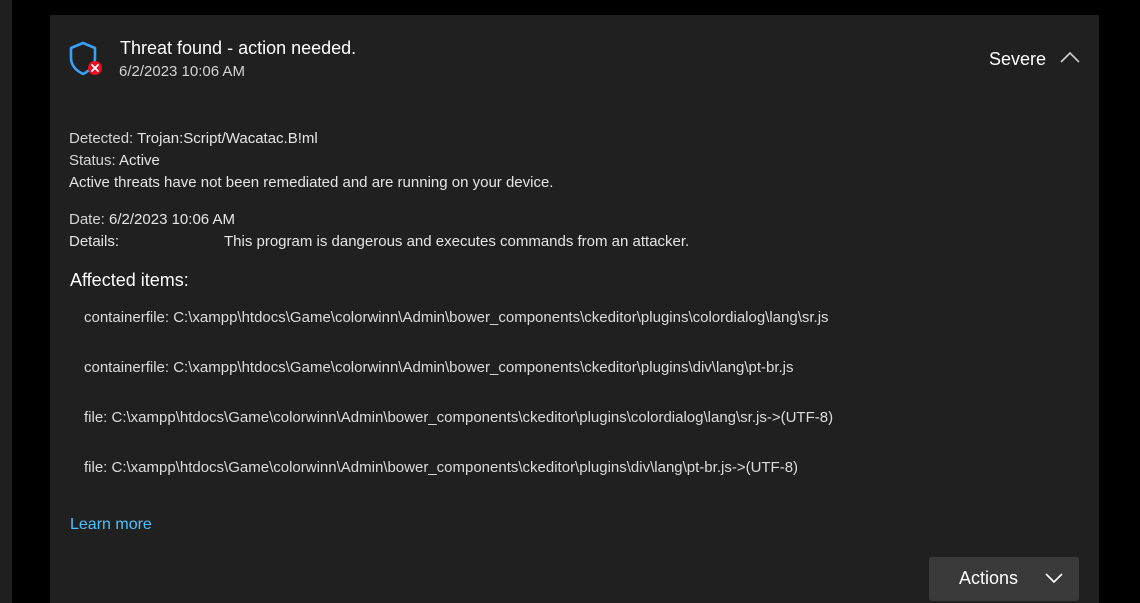  Describe the element at coordinates (227, 138) in the screenshot. I see `detected-value: Trojan:Script/Wacatac.B!ml` at that location.